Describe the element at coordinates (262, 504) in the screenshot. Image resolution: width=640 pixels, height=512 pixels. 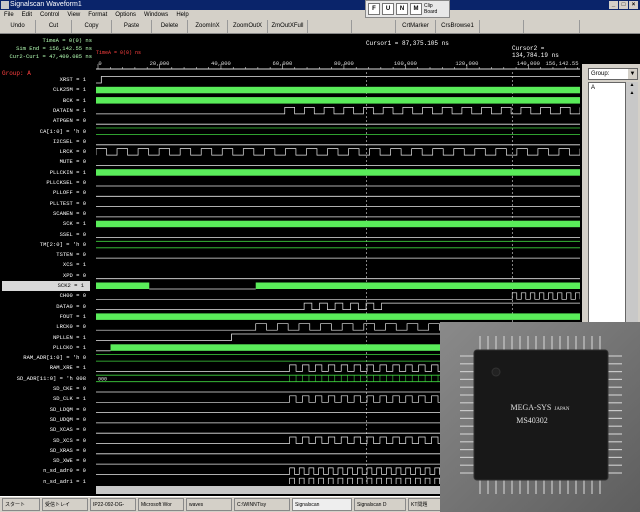
I see `taskbar-item: C:\WINNT\sy` at that location.